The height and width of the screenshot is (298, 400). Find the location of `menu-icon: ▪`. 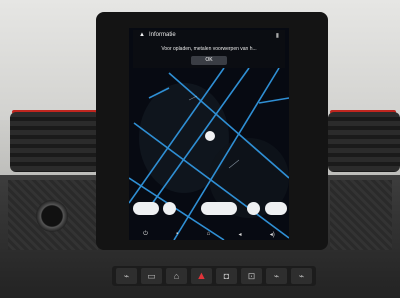

menu-icon: ▪ is located at coordinates (177, 234).